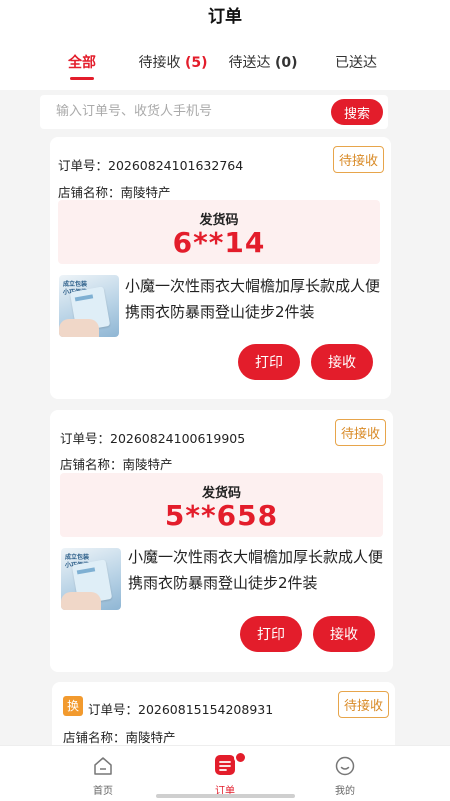  I want to click on order-tabs: 全部 待接收 (5) 待送达 (0) 已送达, so click(225, 63).